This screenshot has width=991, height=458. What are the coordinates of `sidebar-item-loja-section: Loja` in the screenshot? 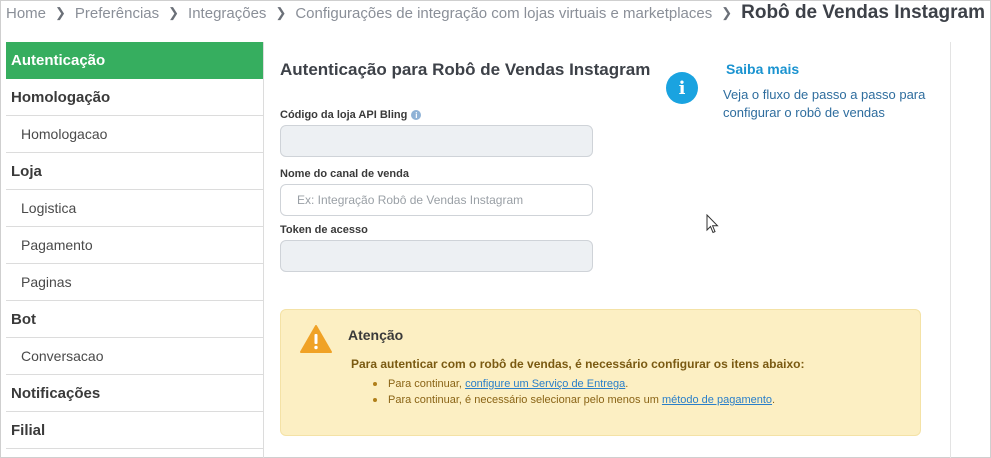 It's located at (134, 171).